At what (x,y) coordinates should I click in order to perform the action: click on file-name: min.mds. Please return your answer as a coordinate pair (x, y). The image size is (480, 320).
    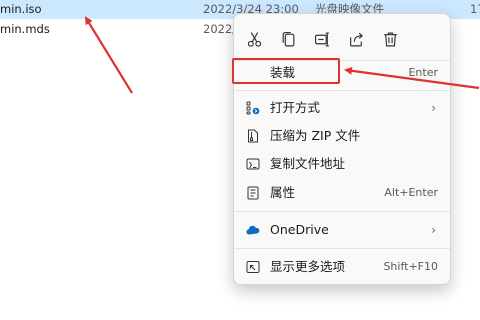
    Looking at the image, I should click on (25, 29).